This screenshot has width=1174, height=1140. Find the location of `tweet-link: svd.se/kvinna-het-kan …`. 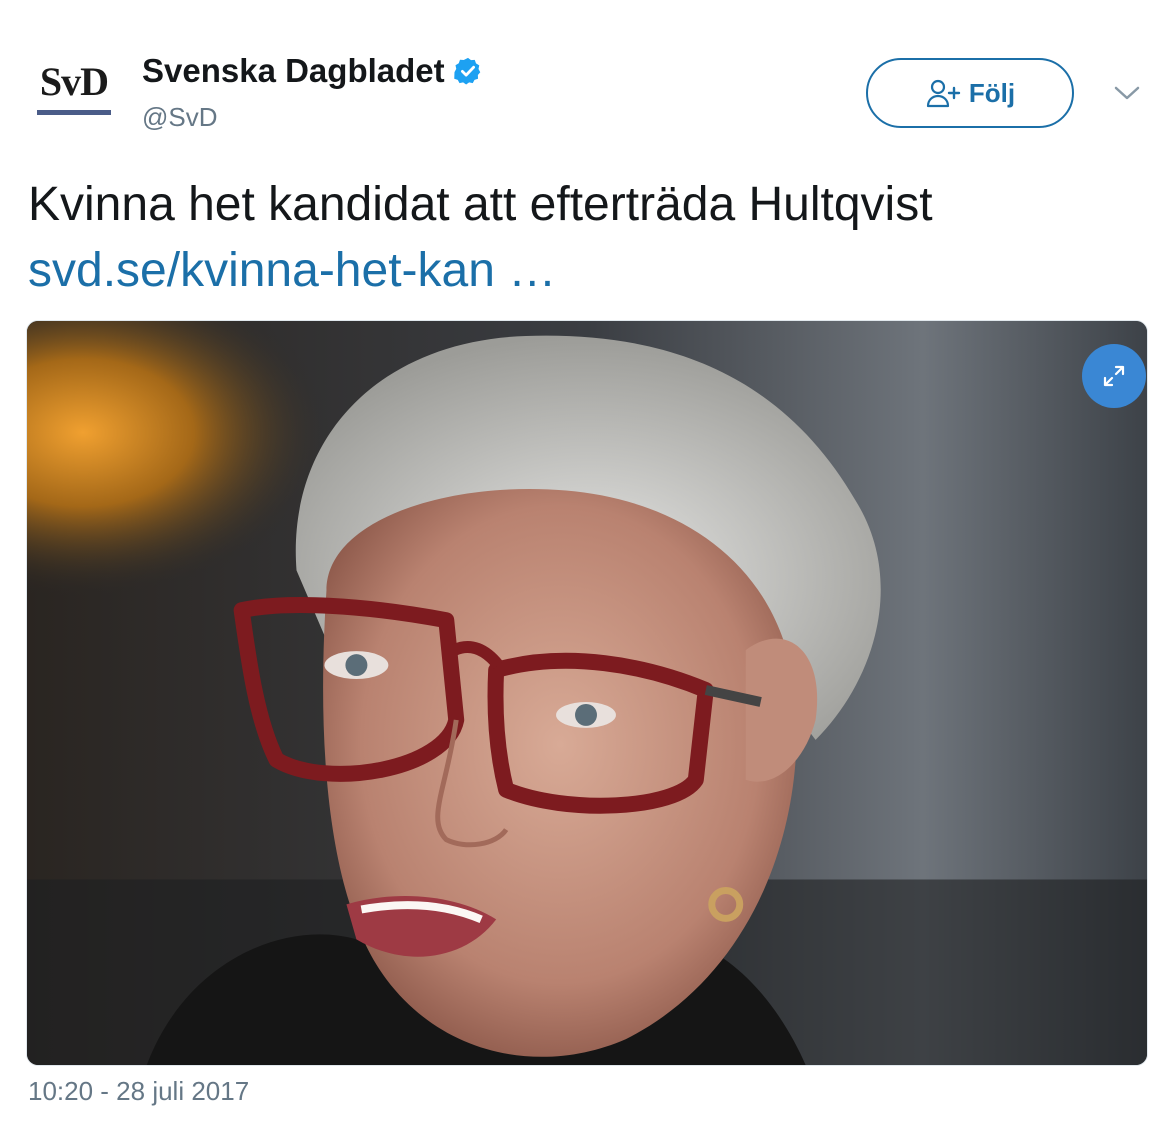

tweet-link: svd.se/kvinna-het-kan … is located at coordinates (588, 271).